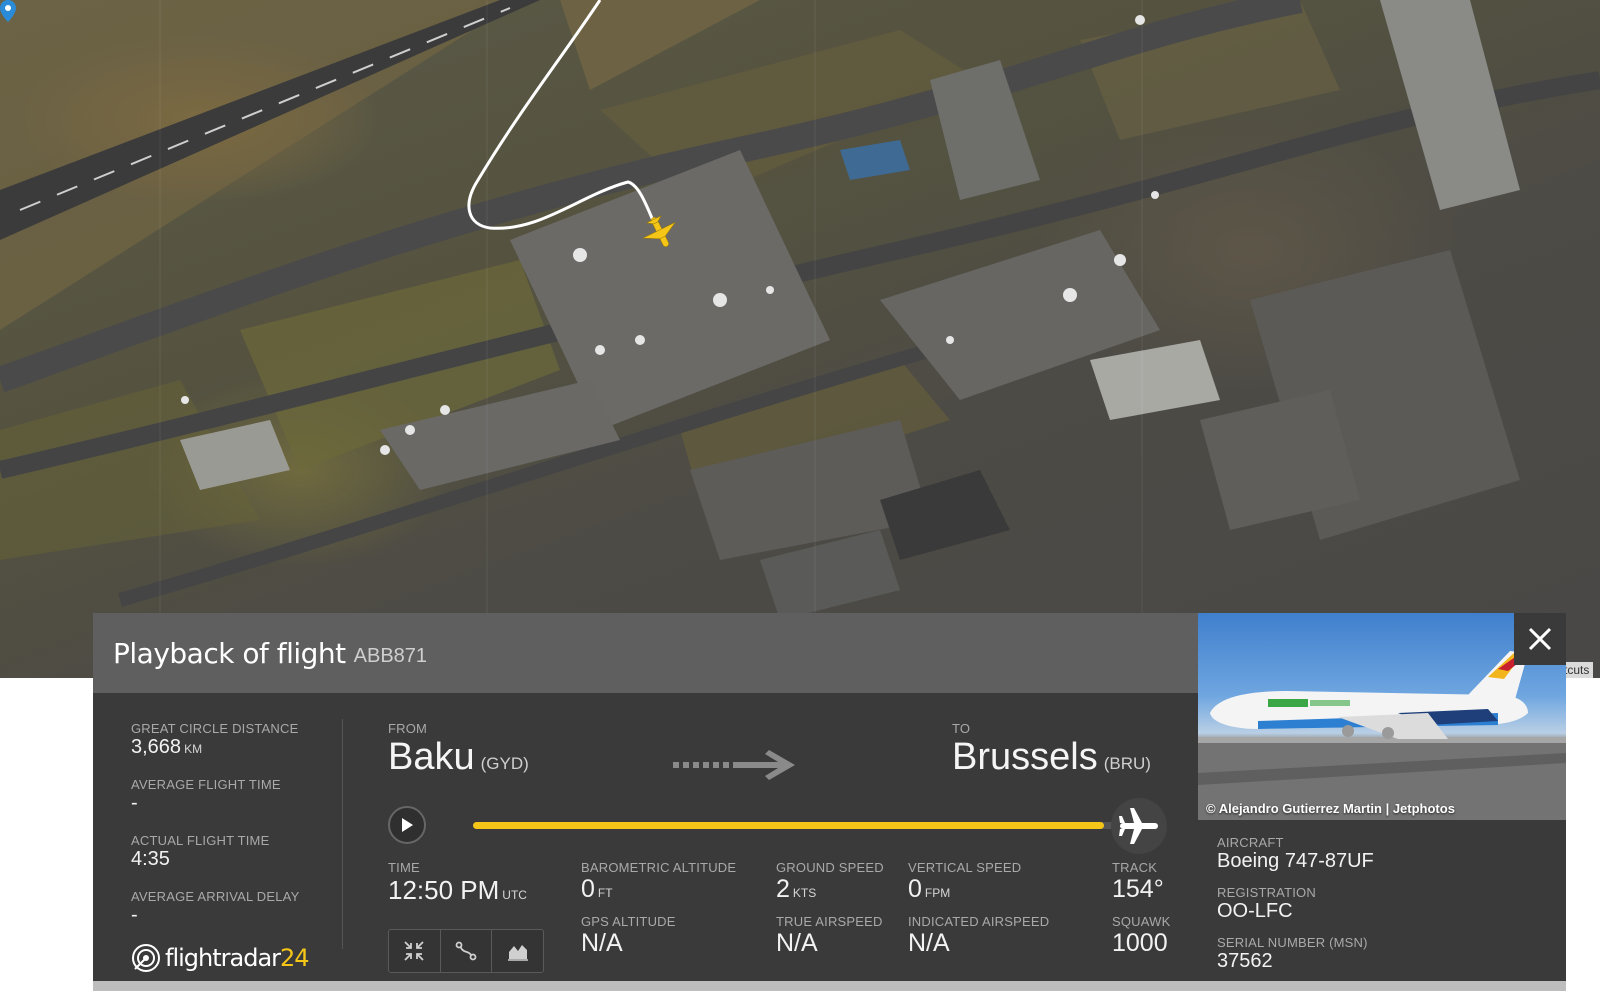 The width and height of the screenshot is (1600, 991). Describe the element at coordinates (788, 825) in the screenshot. I see `playback-progress-fill` at that location.